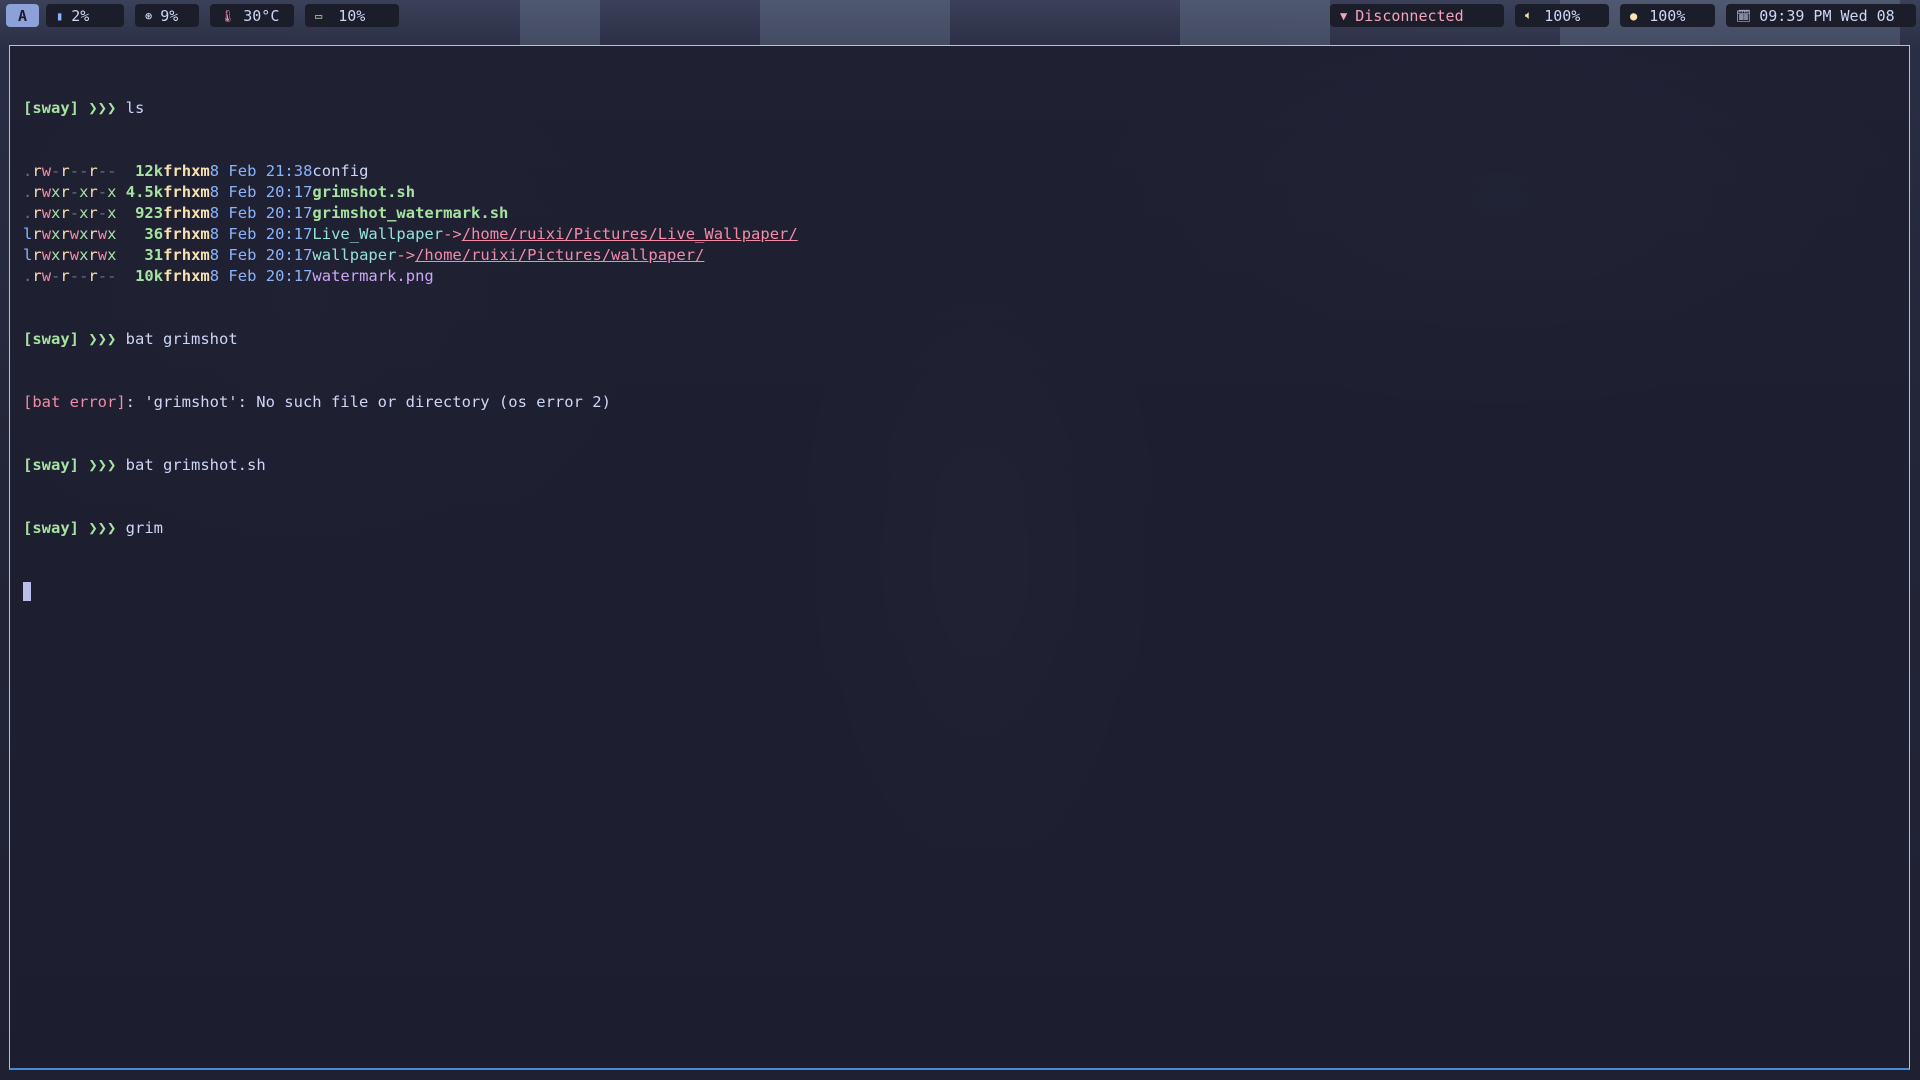 The image size is (1920, 1080). I want to click on brightness-value: 100%, so click(1667, 15).